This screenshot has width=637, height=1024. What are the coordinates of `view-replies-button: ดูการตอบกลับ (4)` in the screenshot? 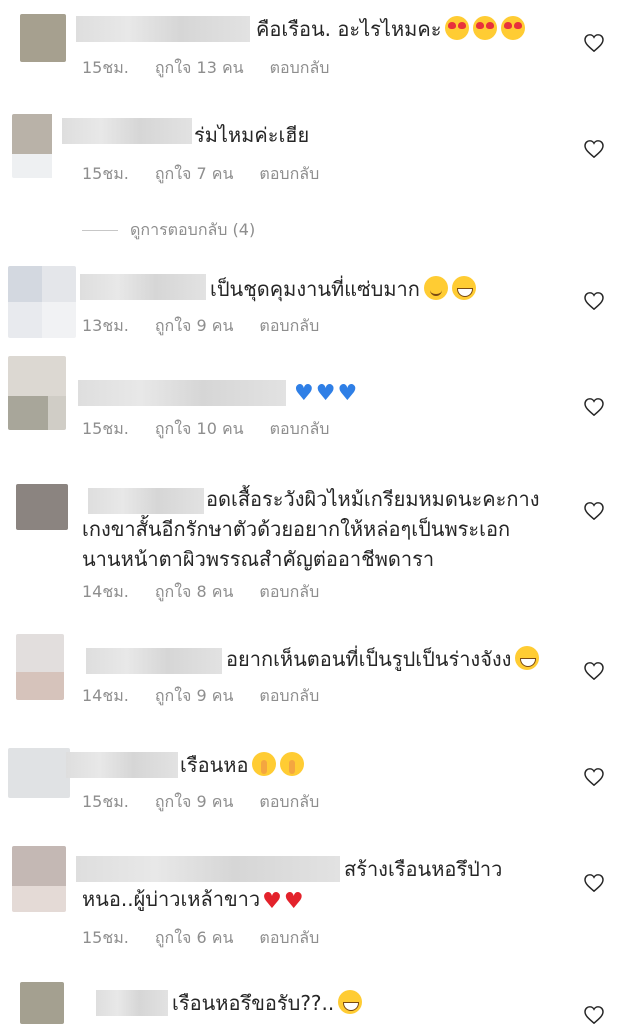 It's located at (168, 230).